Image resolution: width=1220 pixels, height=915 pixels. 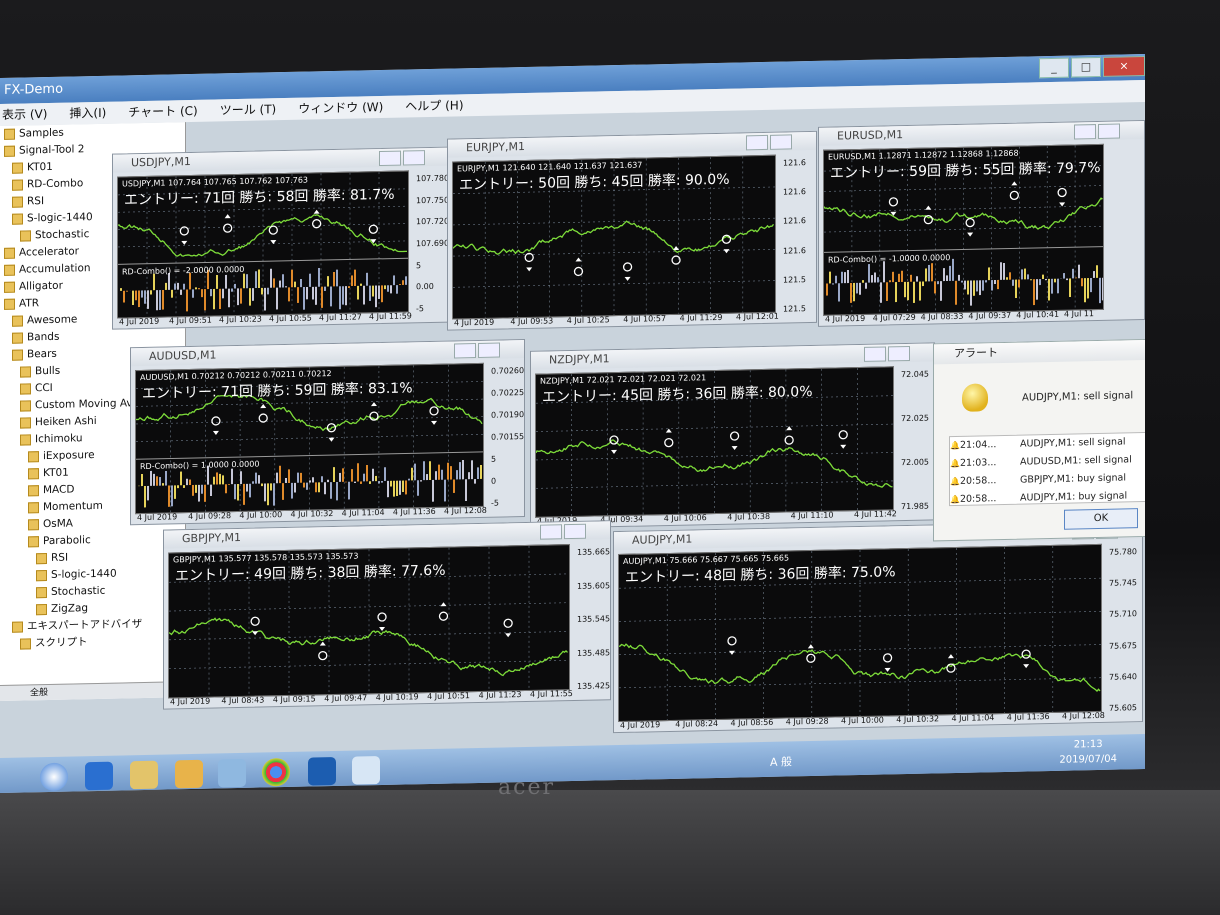 I want to click on chrome-icon, so click(x=276, y=772).